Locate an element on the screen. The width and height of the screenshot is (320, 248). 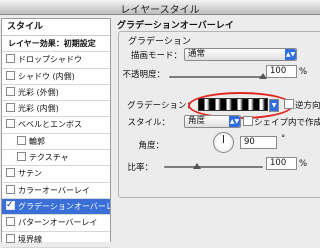
sidebar-item: 光彩 (外側) is located at coordinates (56, 93).